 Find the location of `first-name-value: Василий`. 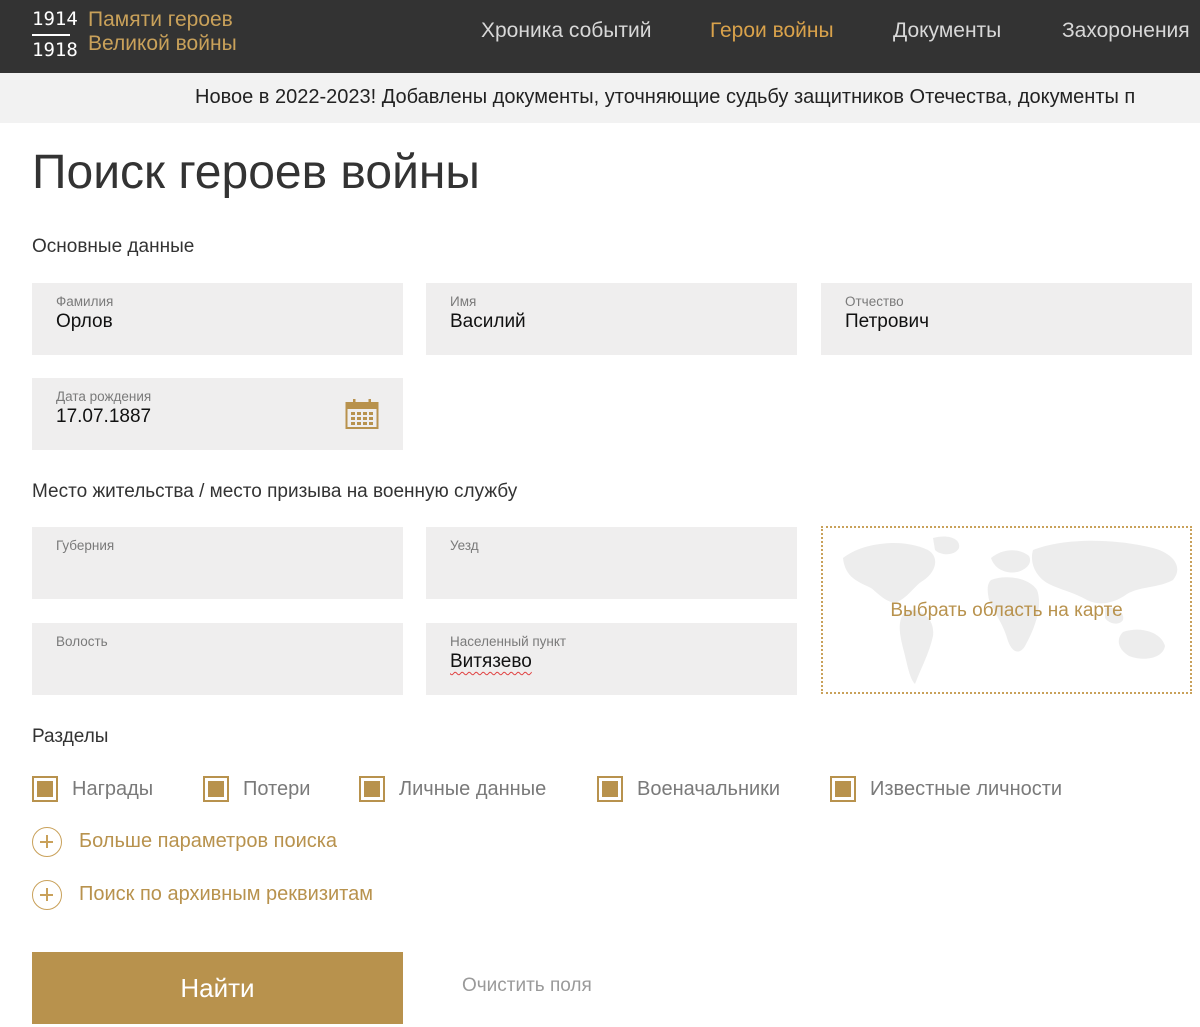

first-name-value: Василий is located at coordinates (488, 322).